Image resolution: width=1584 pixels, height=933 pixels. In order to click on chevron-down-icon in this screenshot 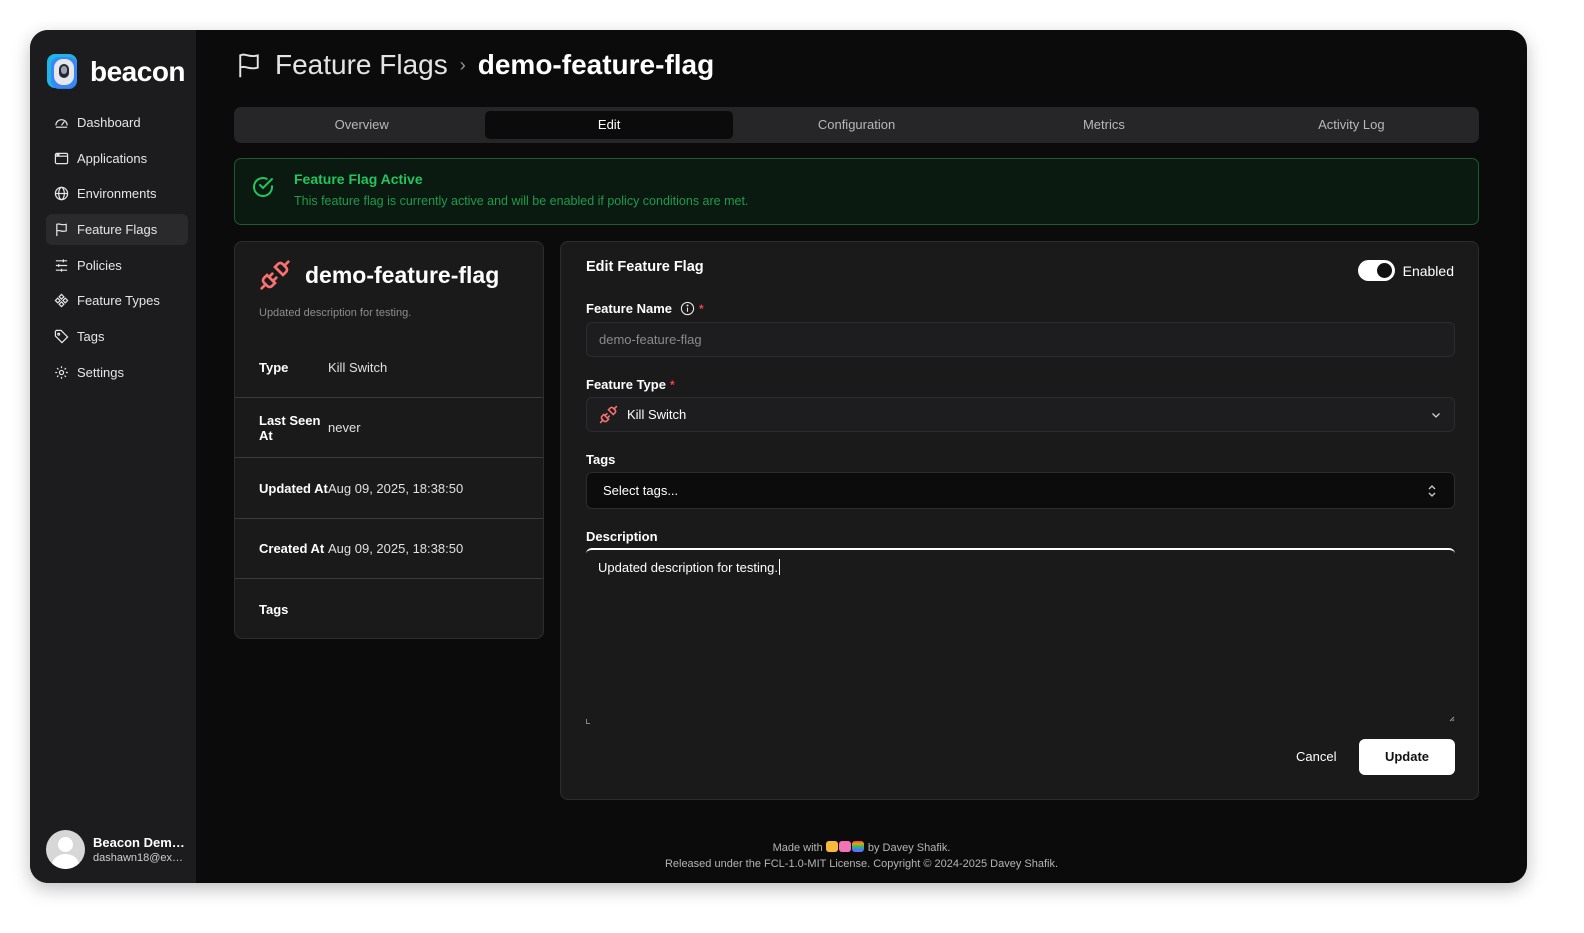, I will do `click(1436, 415)`.